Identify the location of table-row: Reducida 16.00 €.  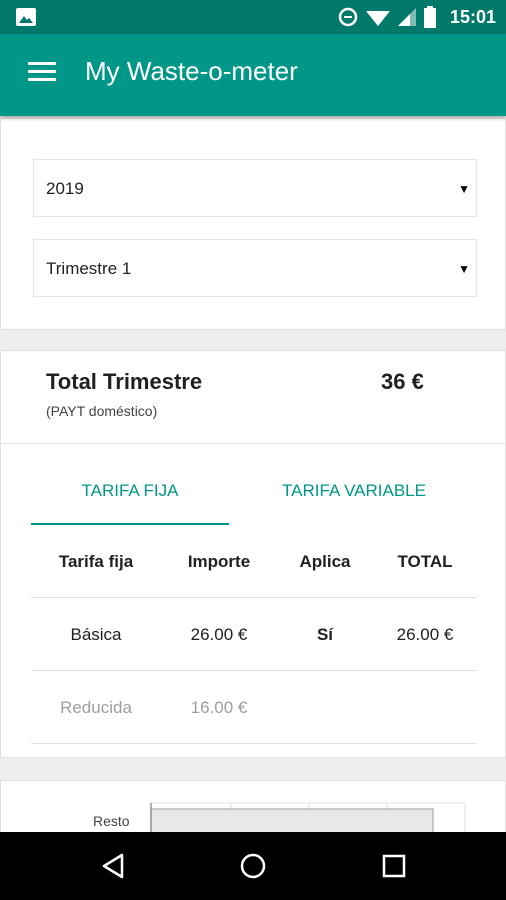
(254, 707).